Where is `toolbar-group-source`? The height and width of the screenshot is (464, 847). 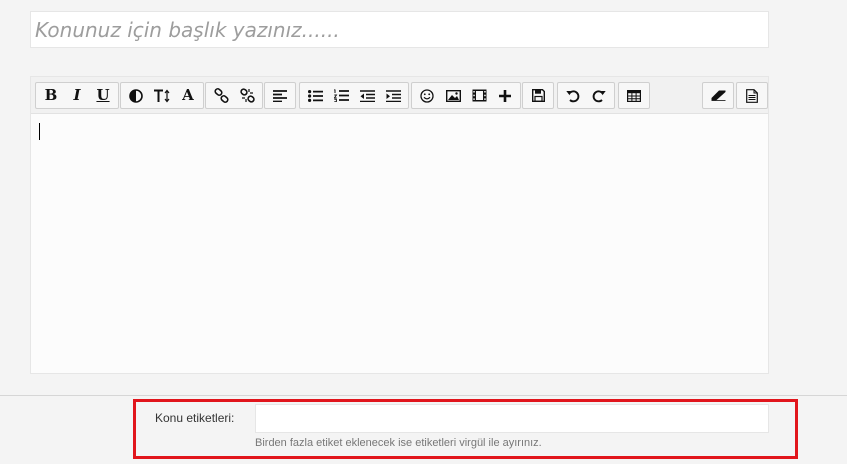
toolbar-group-source is located at coordinates (752, 95).